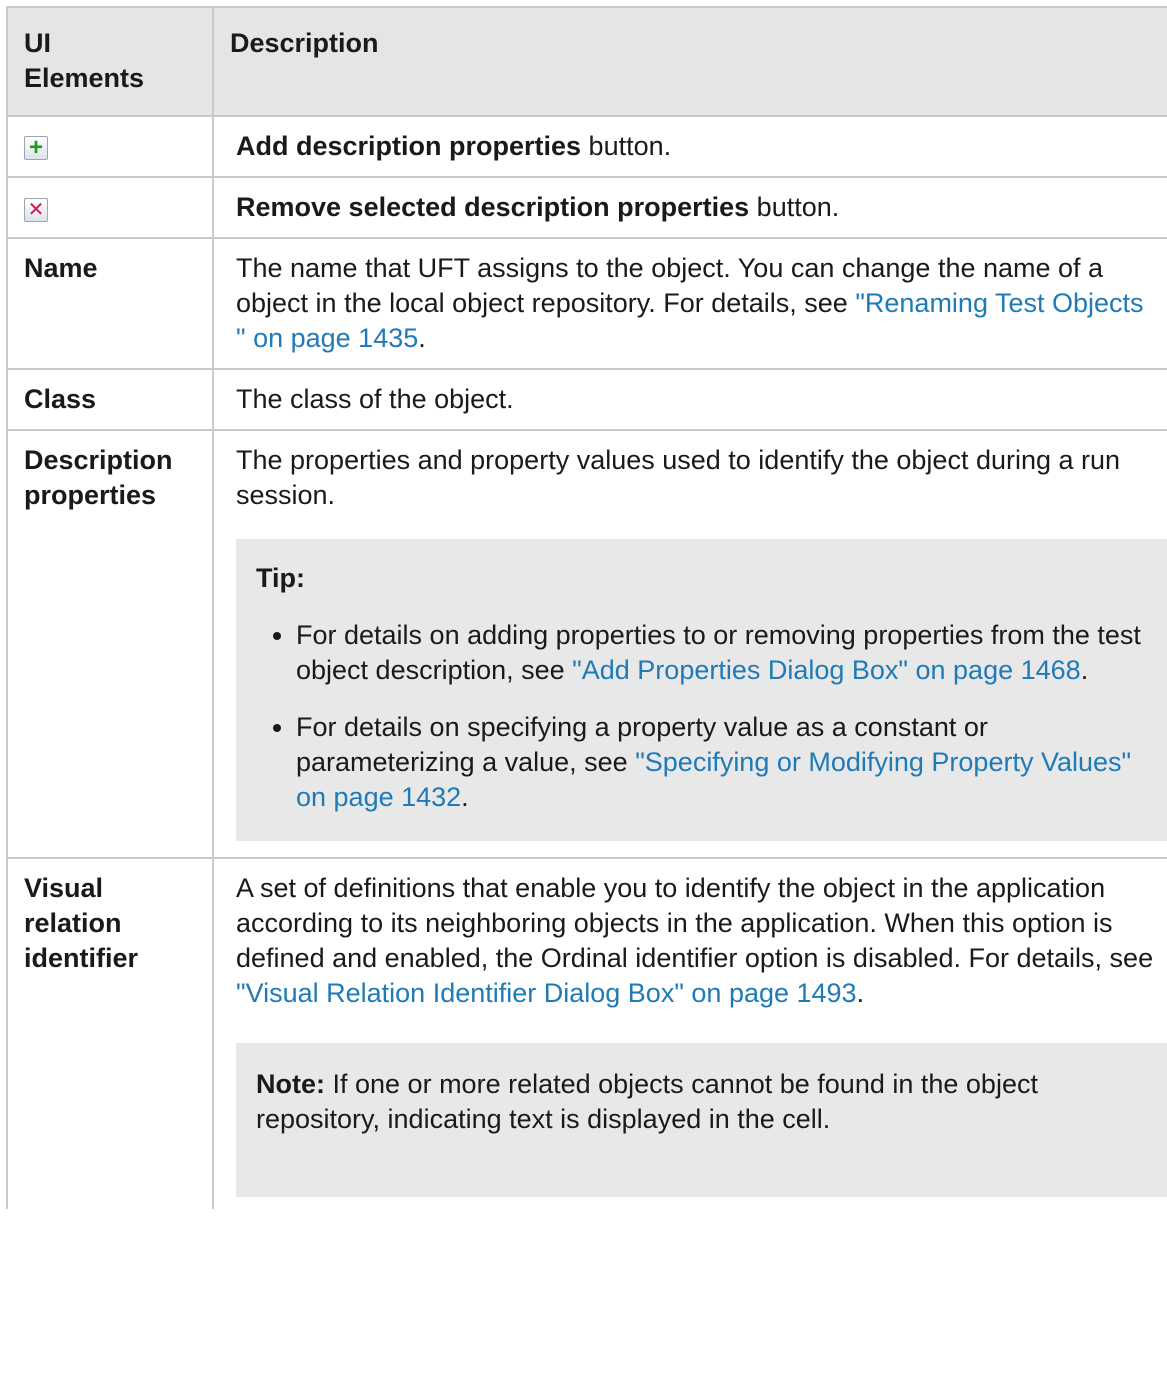 Image resolution: width=1167 pixels, height=1378 pixels. What do you see at coordinates (290, 1084) in the screenshot?
I see `note-title: Note:` at bounding box center [290, 1084].